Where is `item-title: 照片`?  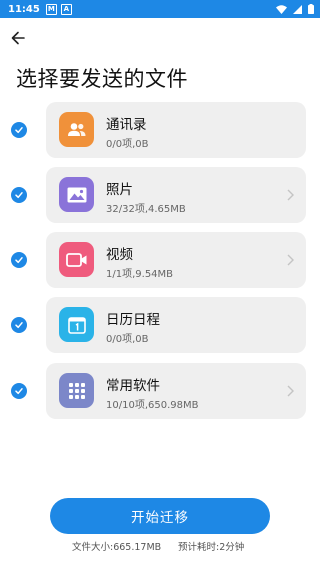 item-title: 照片 is located at coordinates (119, 190).